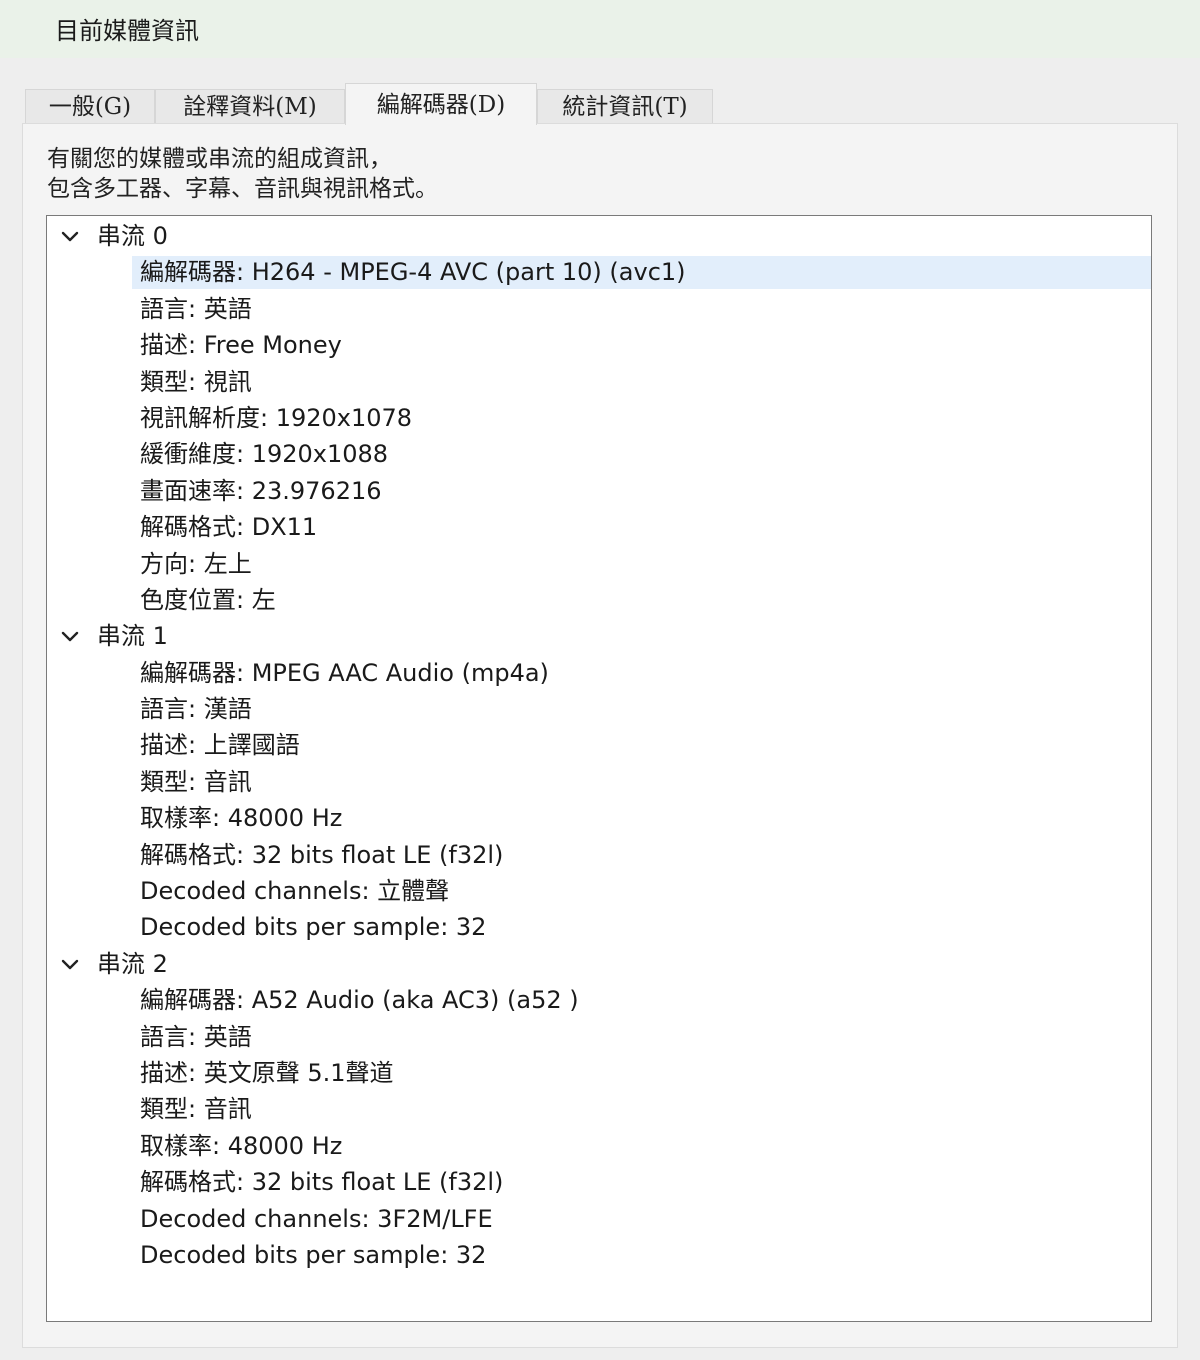 This screenshot has height=1360, width=1200. I want to click on tree-item-label: Decoded channels: 立體聲, so click(295, 891).